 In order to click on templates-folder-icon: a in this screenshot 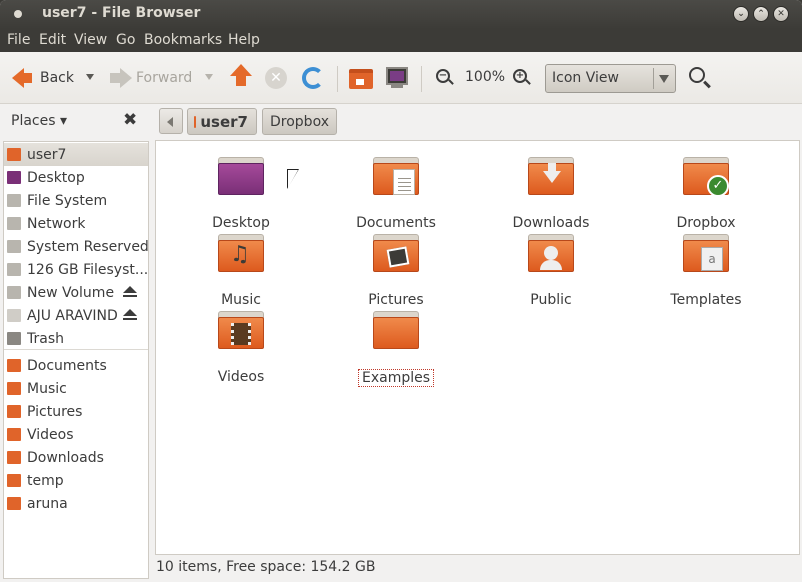, I will do `click(706, 253)`.